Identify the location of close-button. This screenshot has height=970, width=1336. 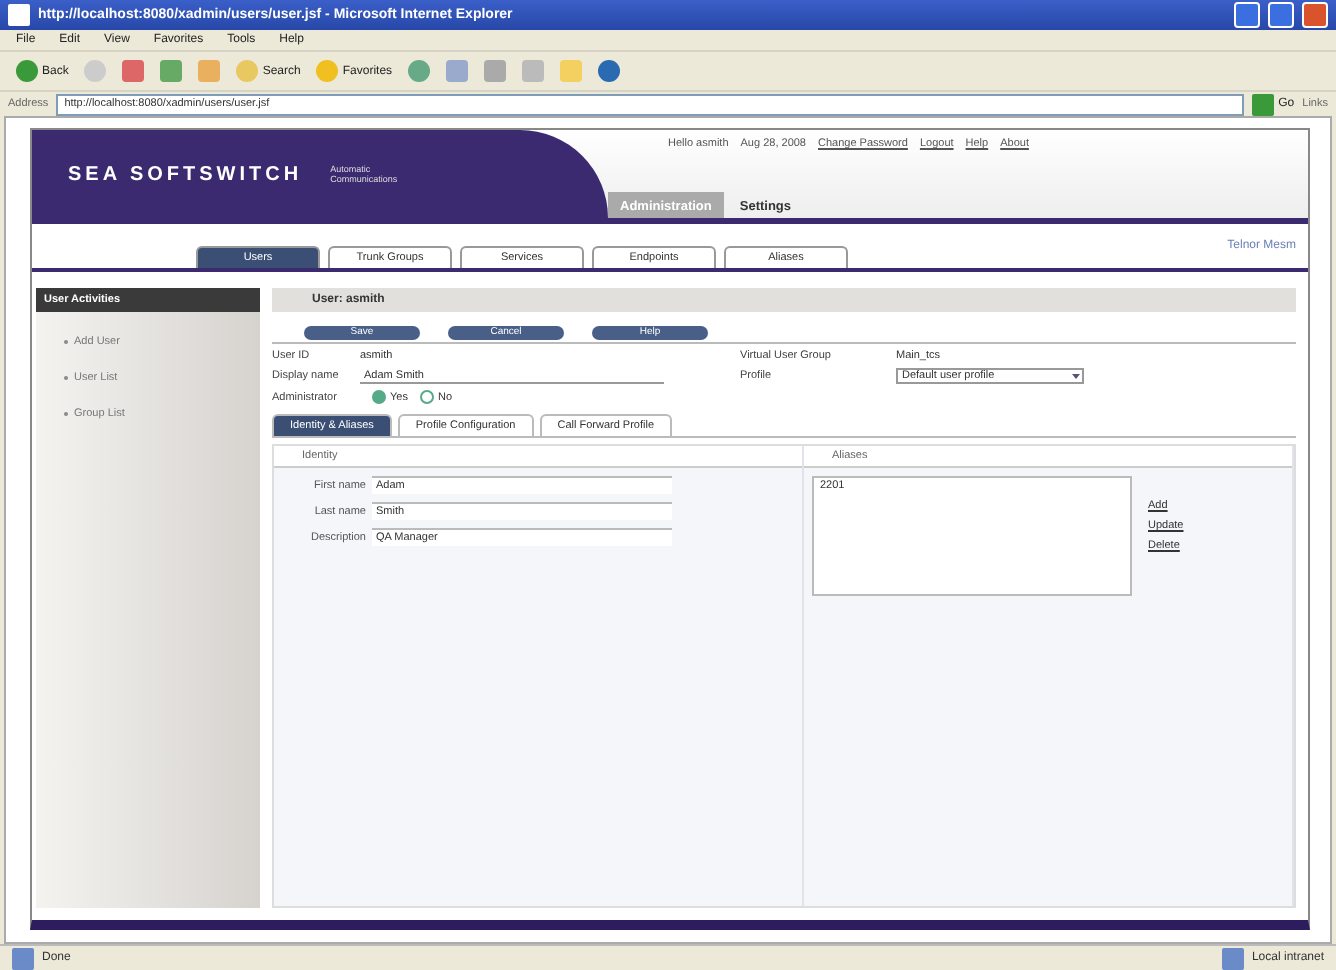
(1315, 15).